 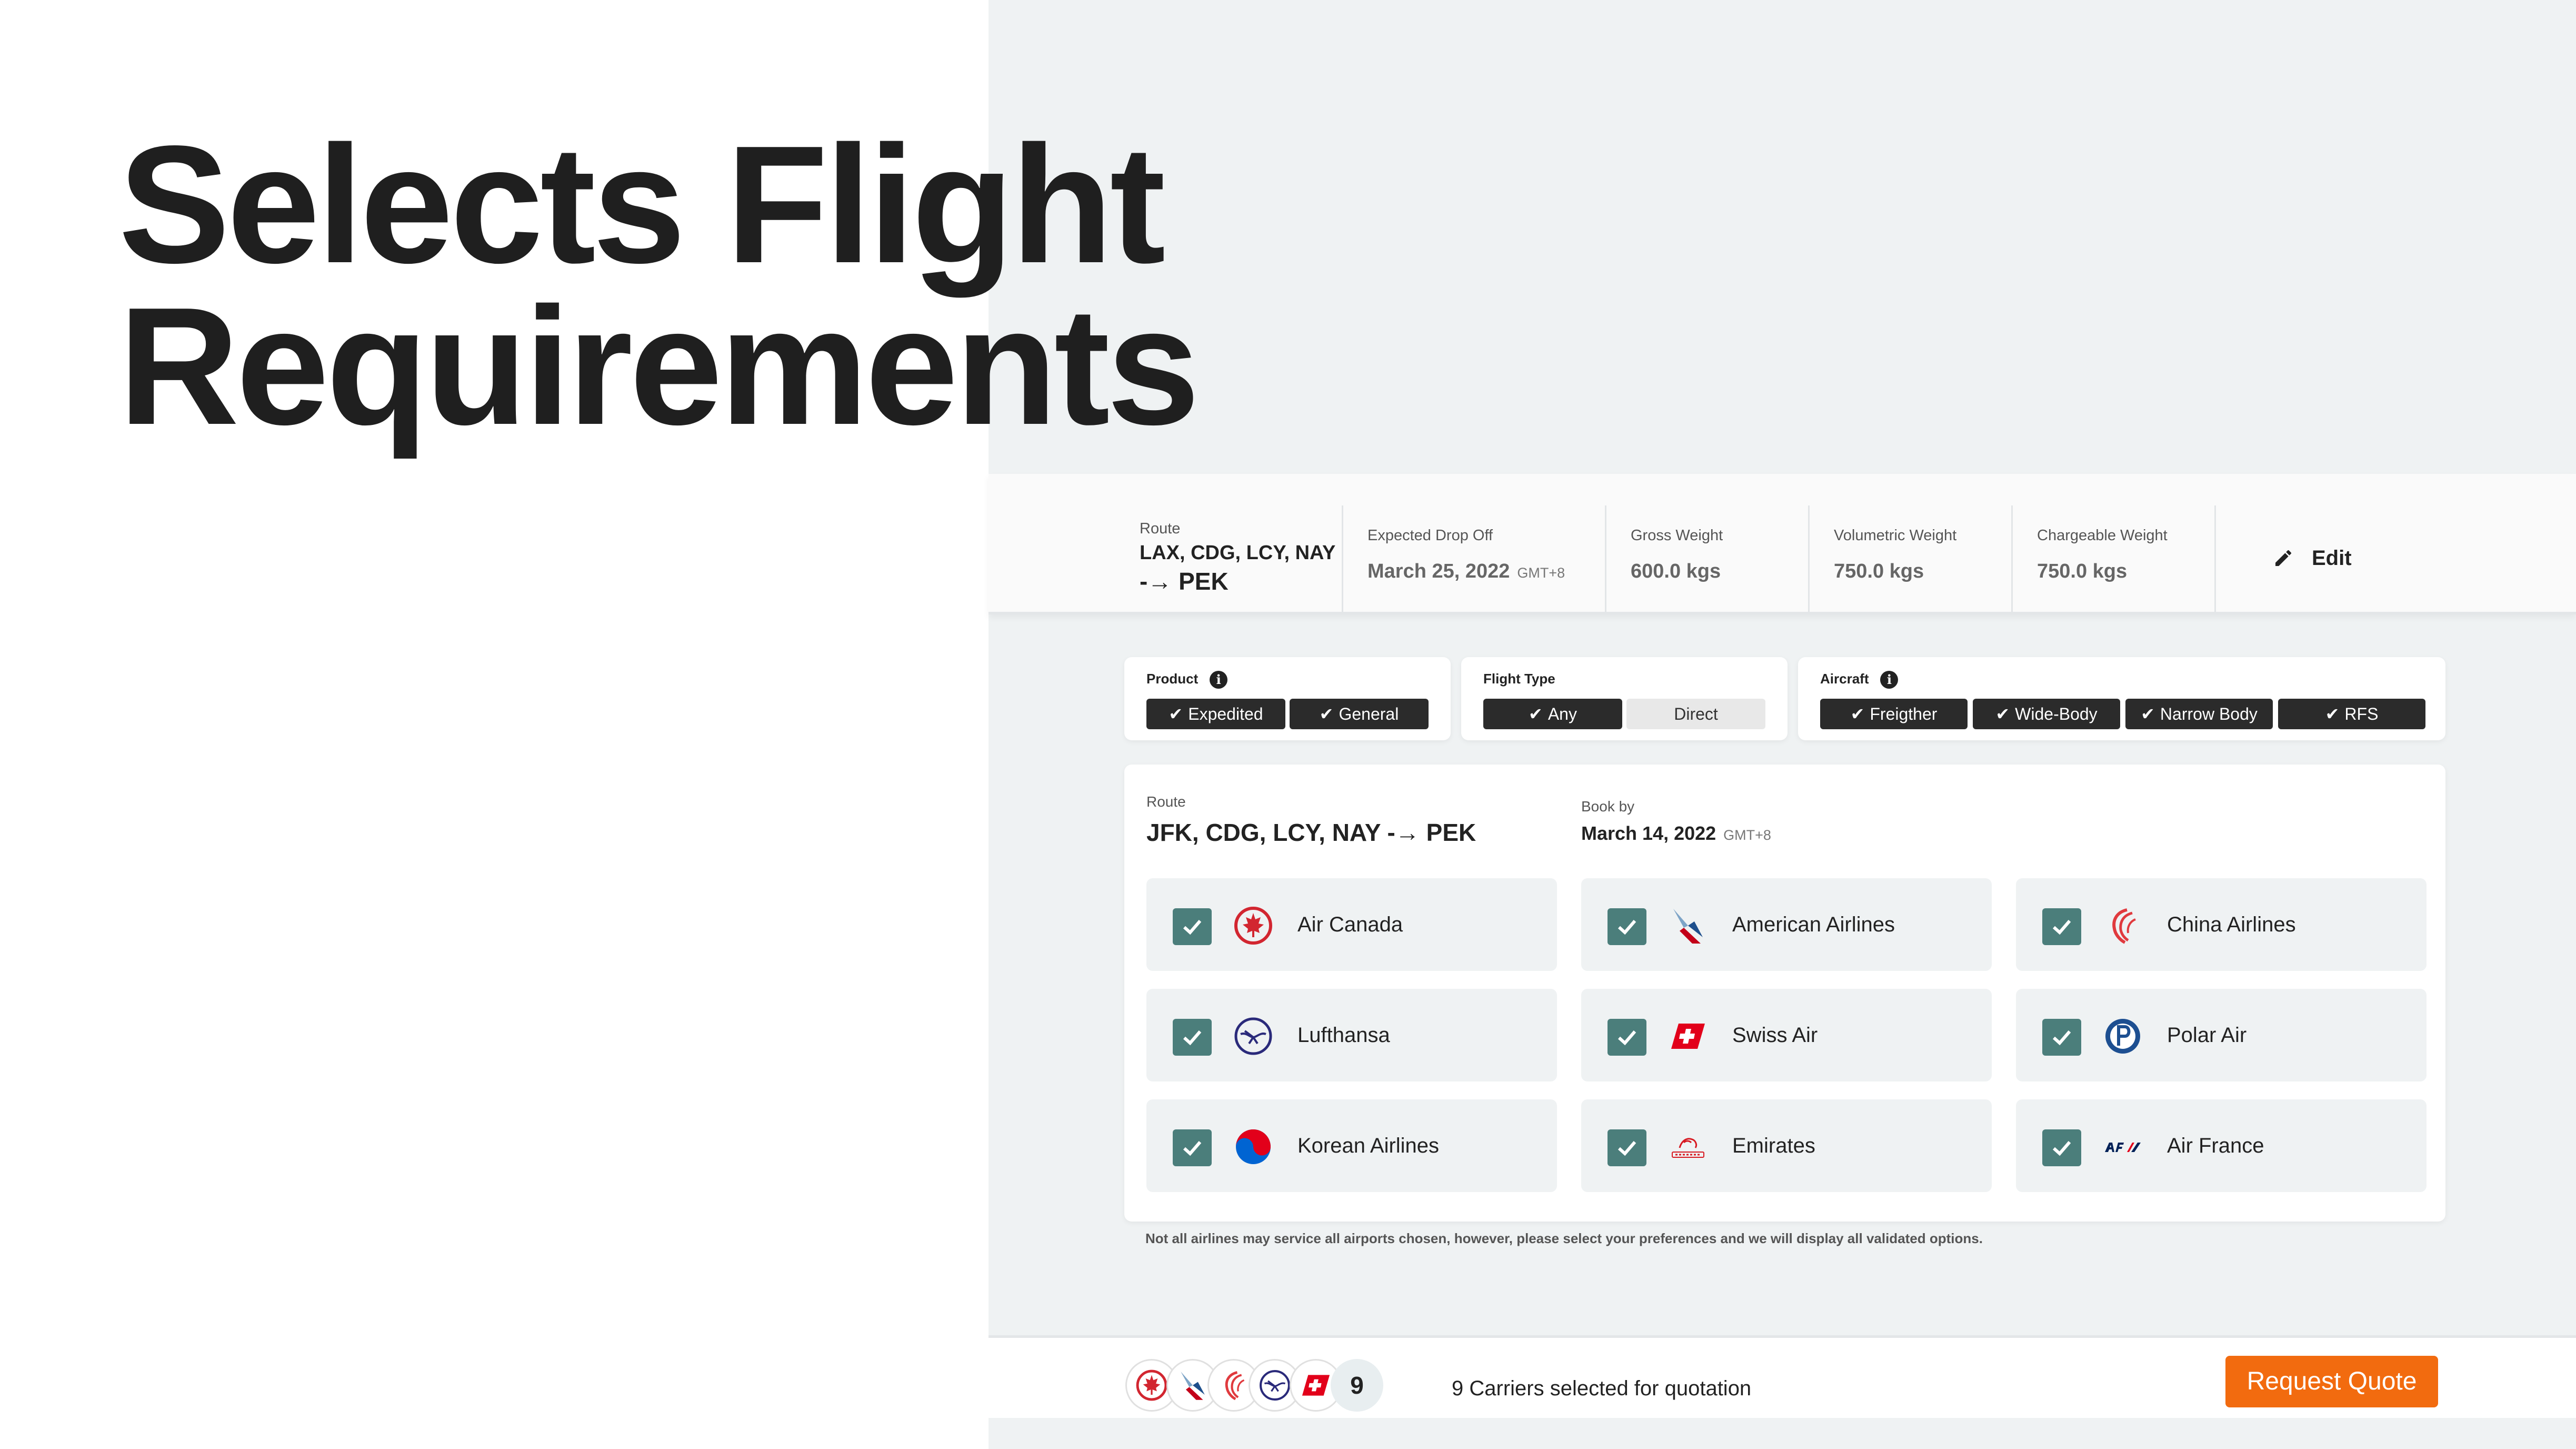 I want to click on summary-route: Route LAX, CDG, LCY, NAY -→ PEK, so click(x=1166, y=543).